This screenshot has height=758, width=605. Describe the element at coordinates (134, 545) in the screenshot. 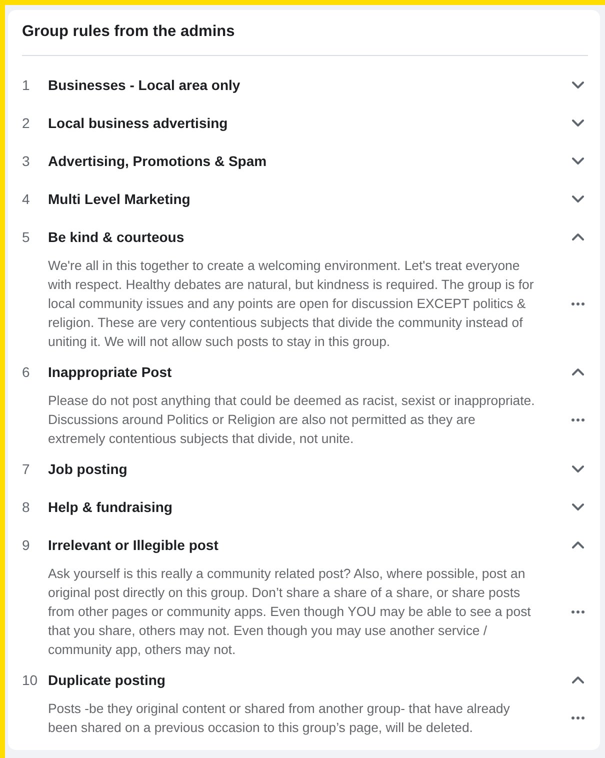

I see `rule-title: Irrelevant or Illegible post` at that location.